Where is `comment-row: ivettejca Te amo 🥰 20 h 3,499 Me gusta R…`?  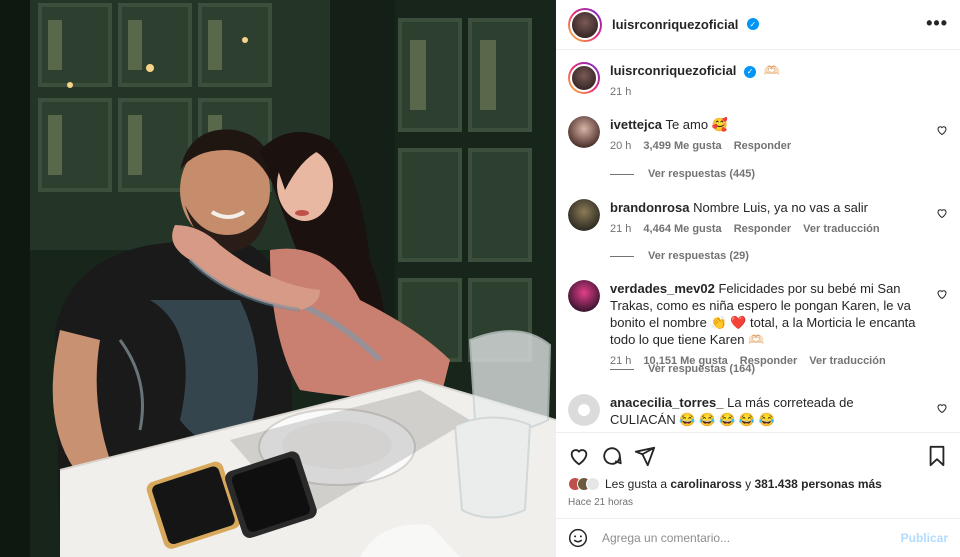
comment-row: ivettejca Te amo 🥰 20 h 3,499 Me gusta R… is located at coordinates (758, 135).